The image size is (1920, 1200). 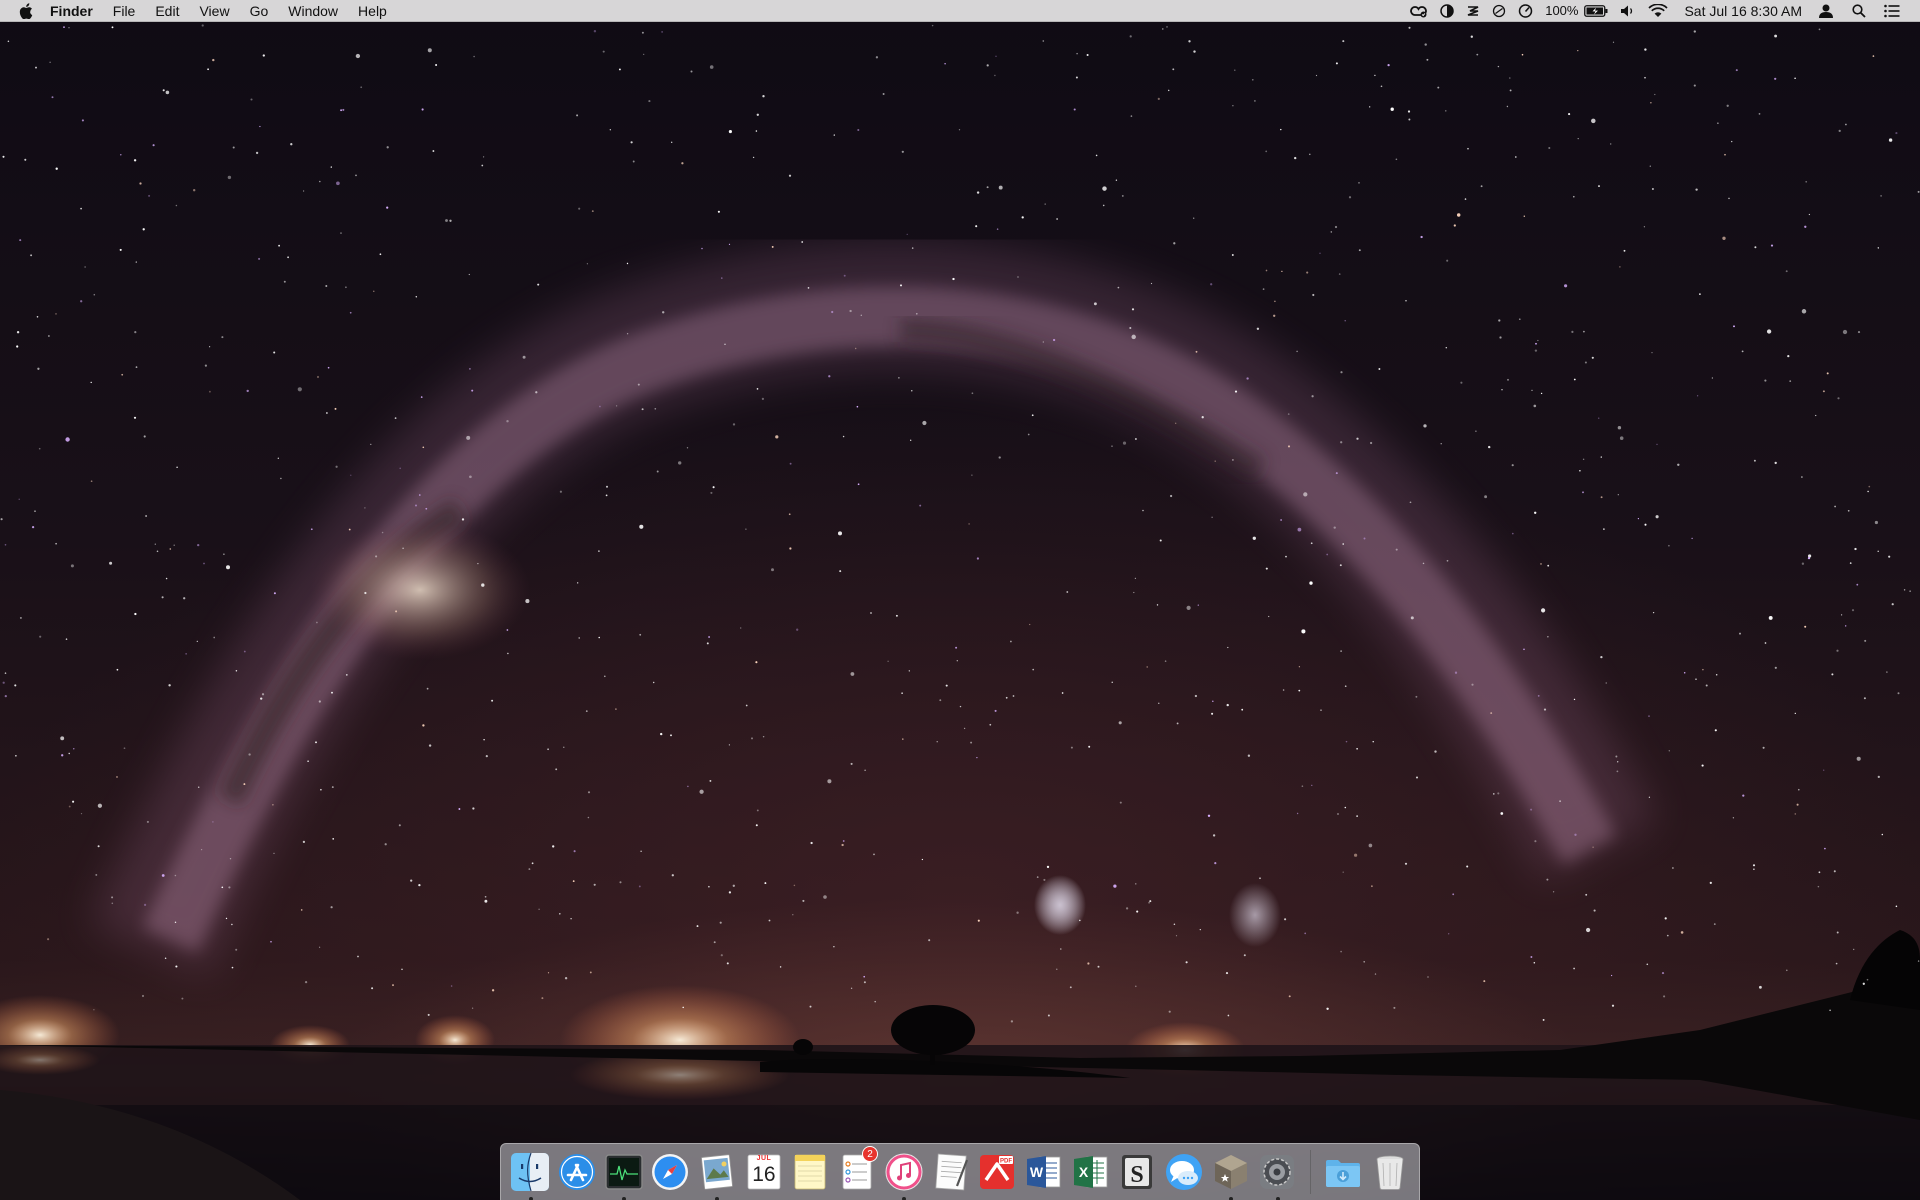 I want to click on dock-app-notes, so click(x=811, y=1172).